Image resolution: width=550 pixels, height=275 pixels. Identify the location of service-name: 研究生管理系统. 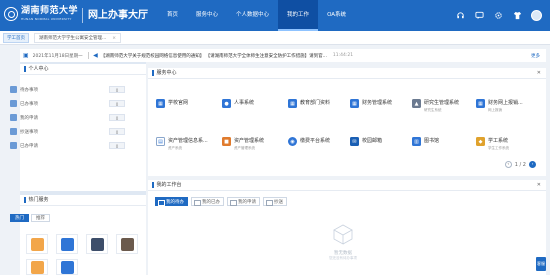
(442, 103).